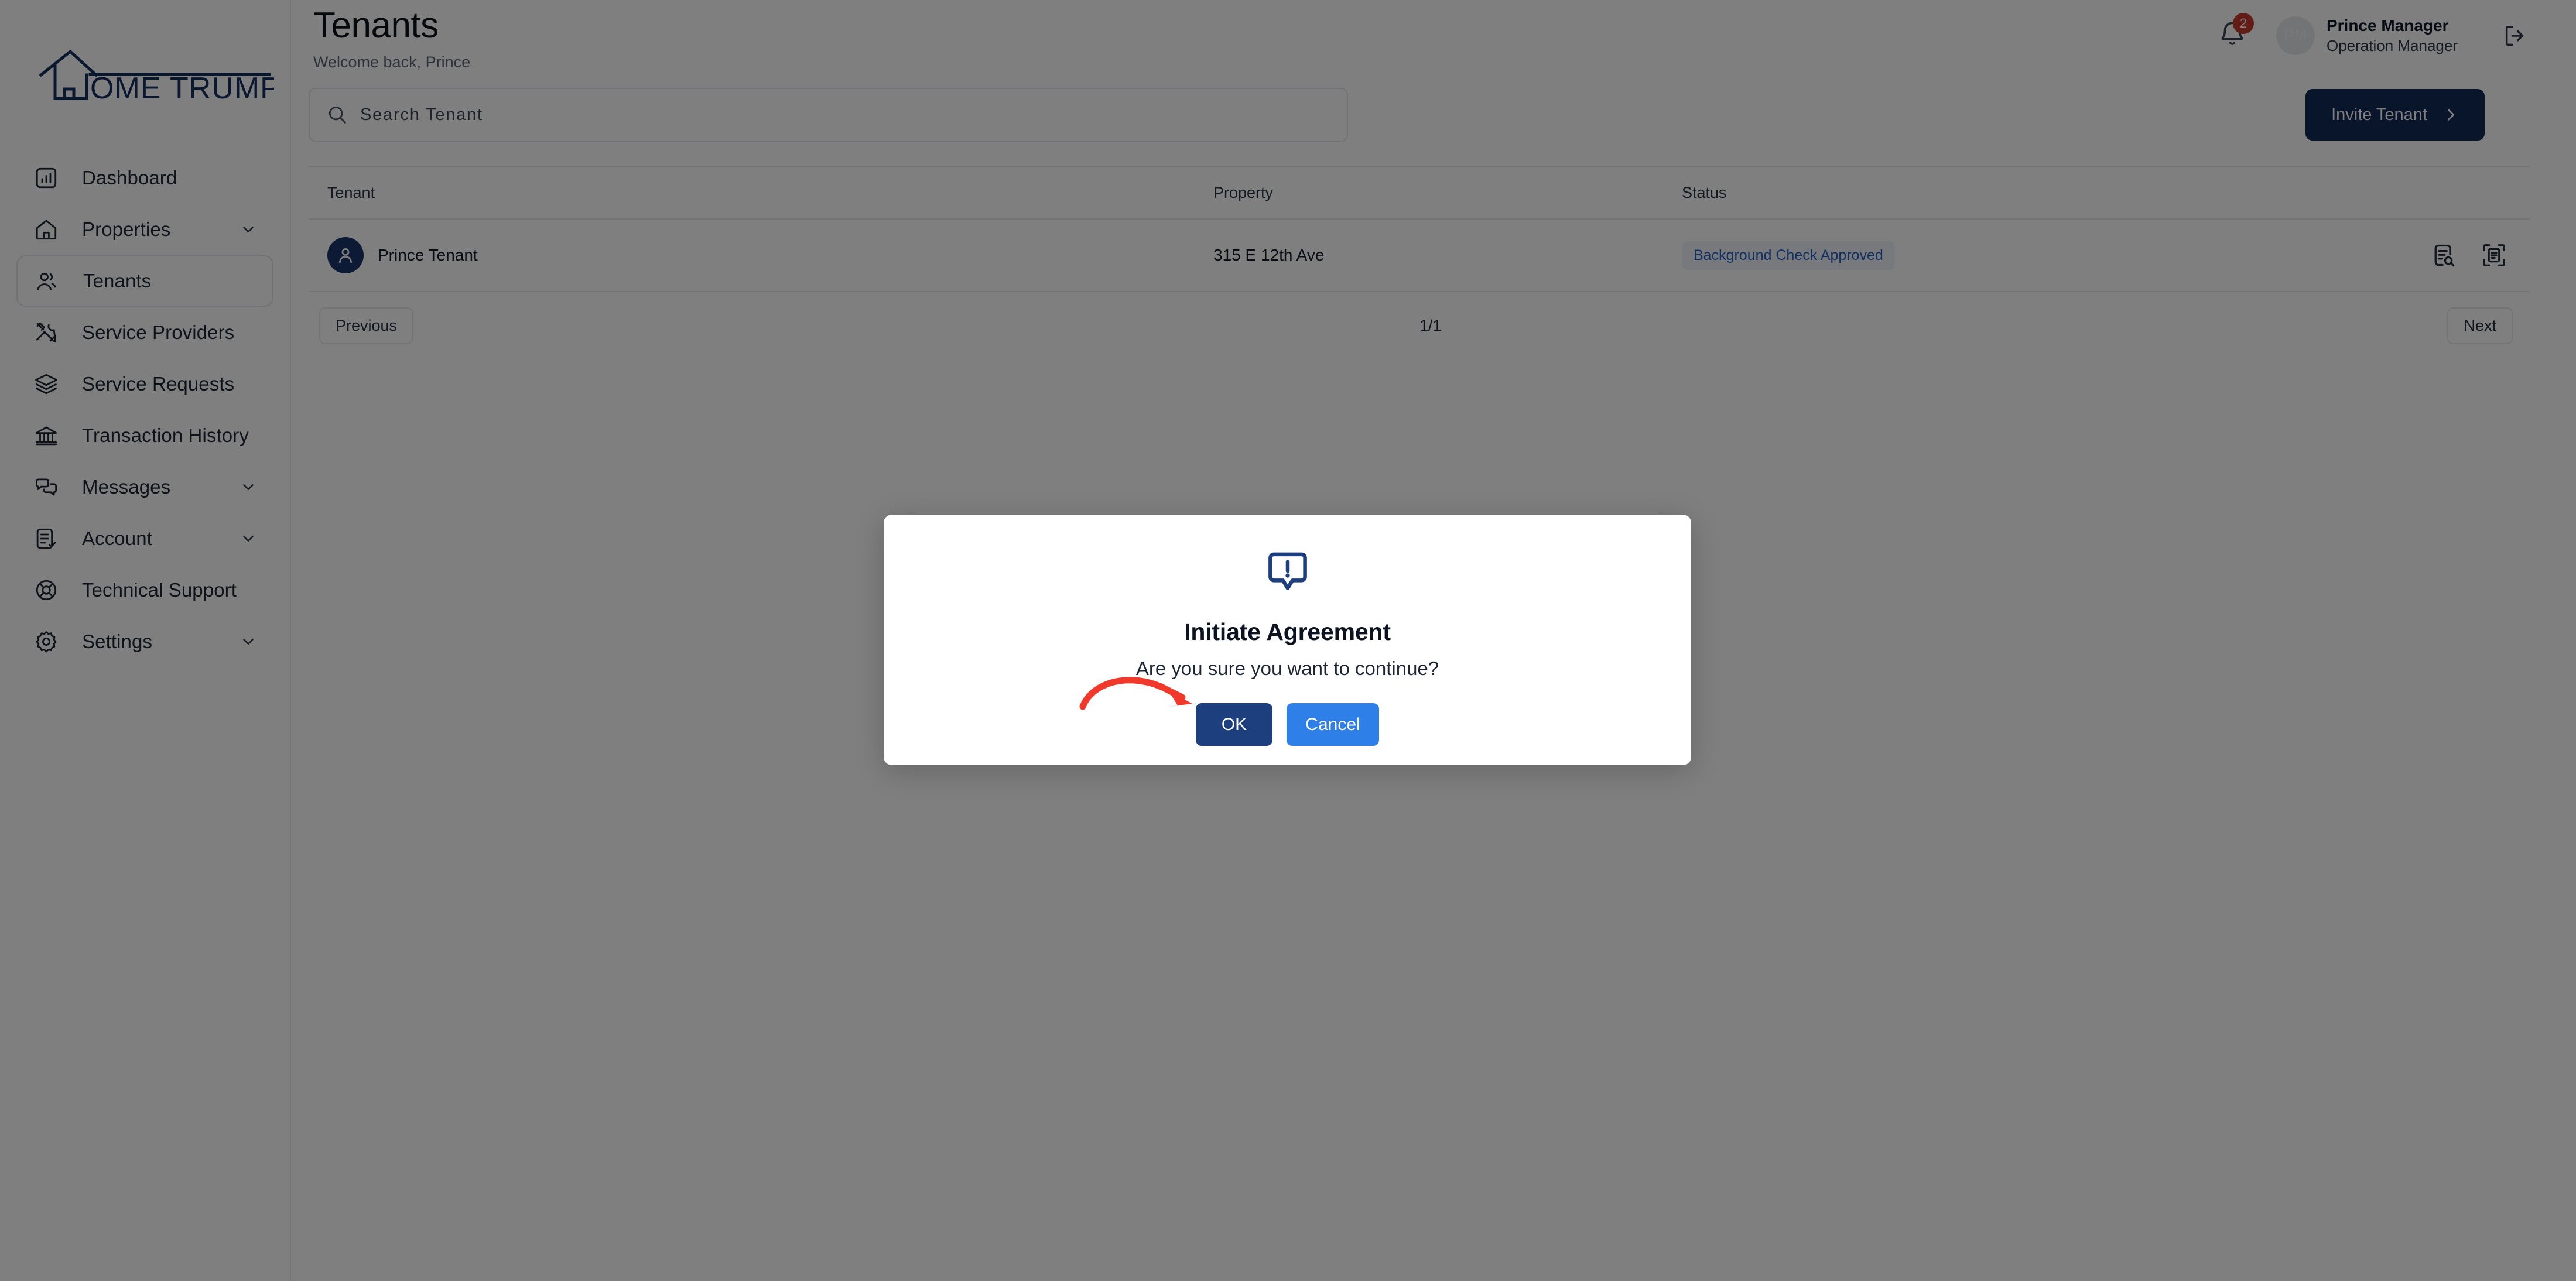  What do you see at coordinates (1333, 724) in the screenshot?
I see `cancel-button: Cancel` at bounding box center [1333, 724].